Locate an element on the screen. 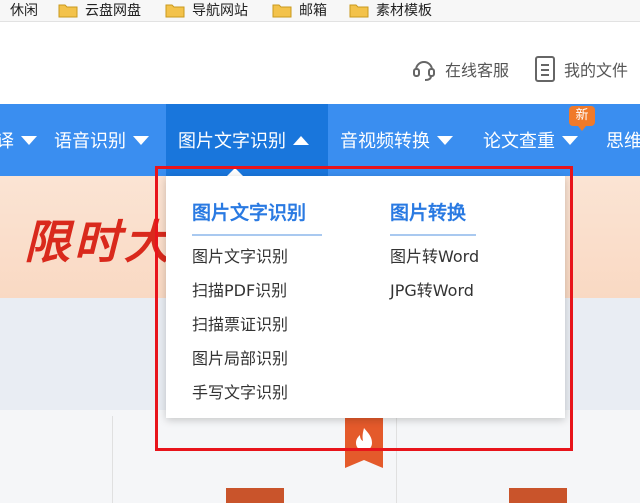 The image size is (640, 503). nav-item-mindmap: 思维 is located at coordinates (623, 140).